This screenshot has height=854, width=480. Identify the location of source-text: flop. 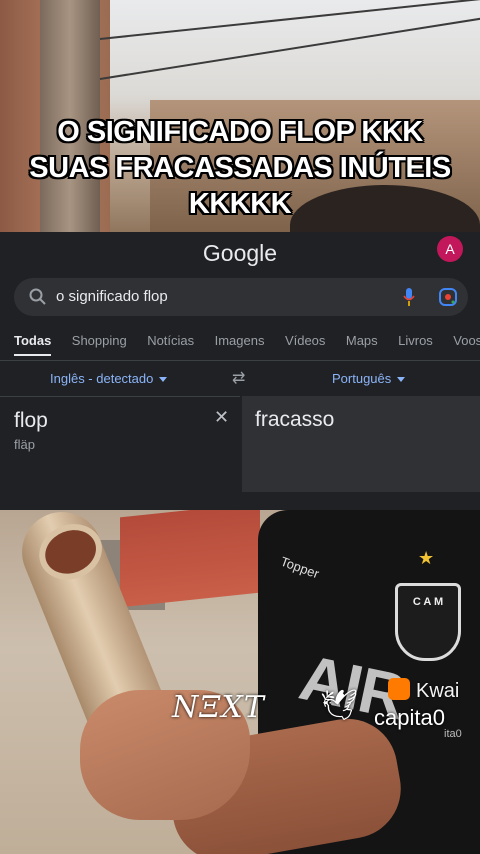
(31, 421).